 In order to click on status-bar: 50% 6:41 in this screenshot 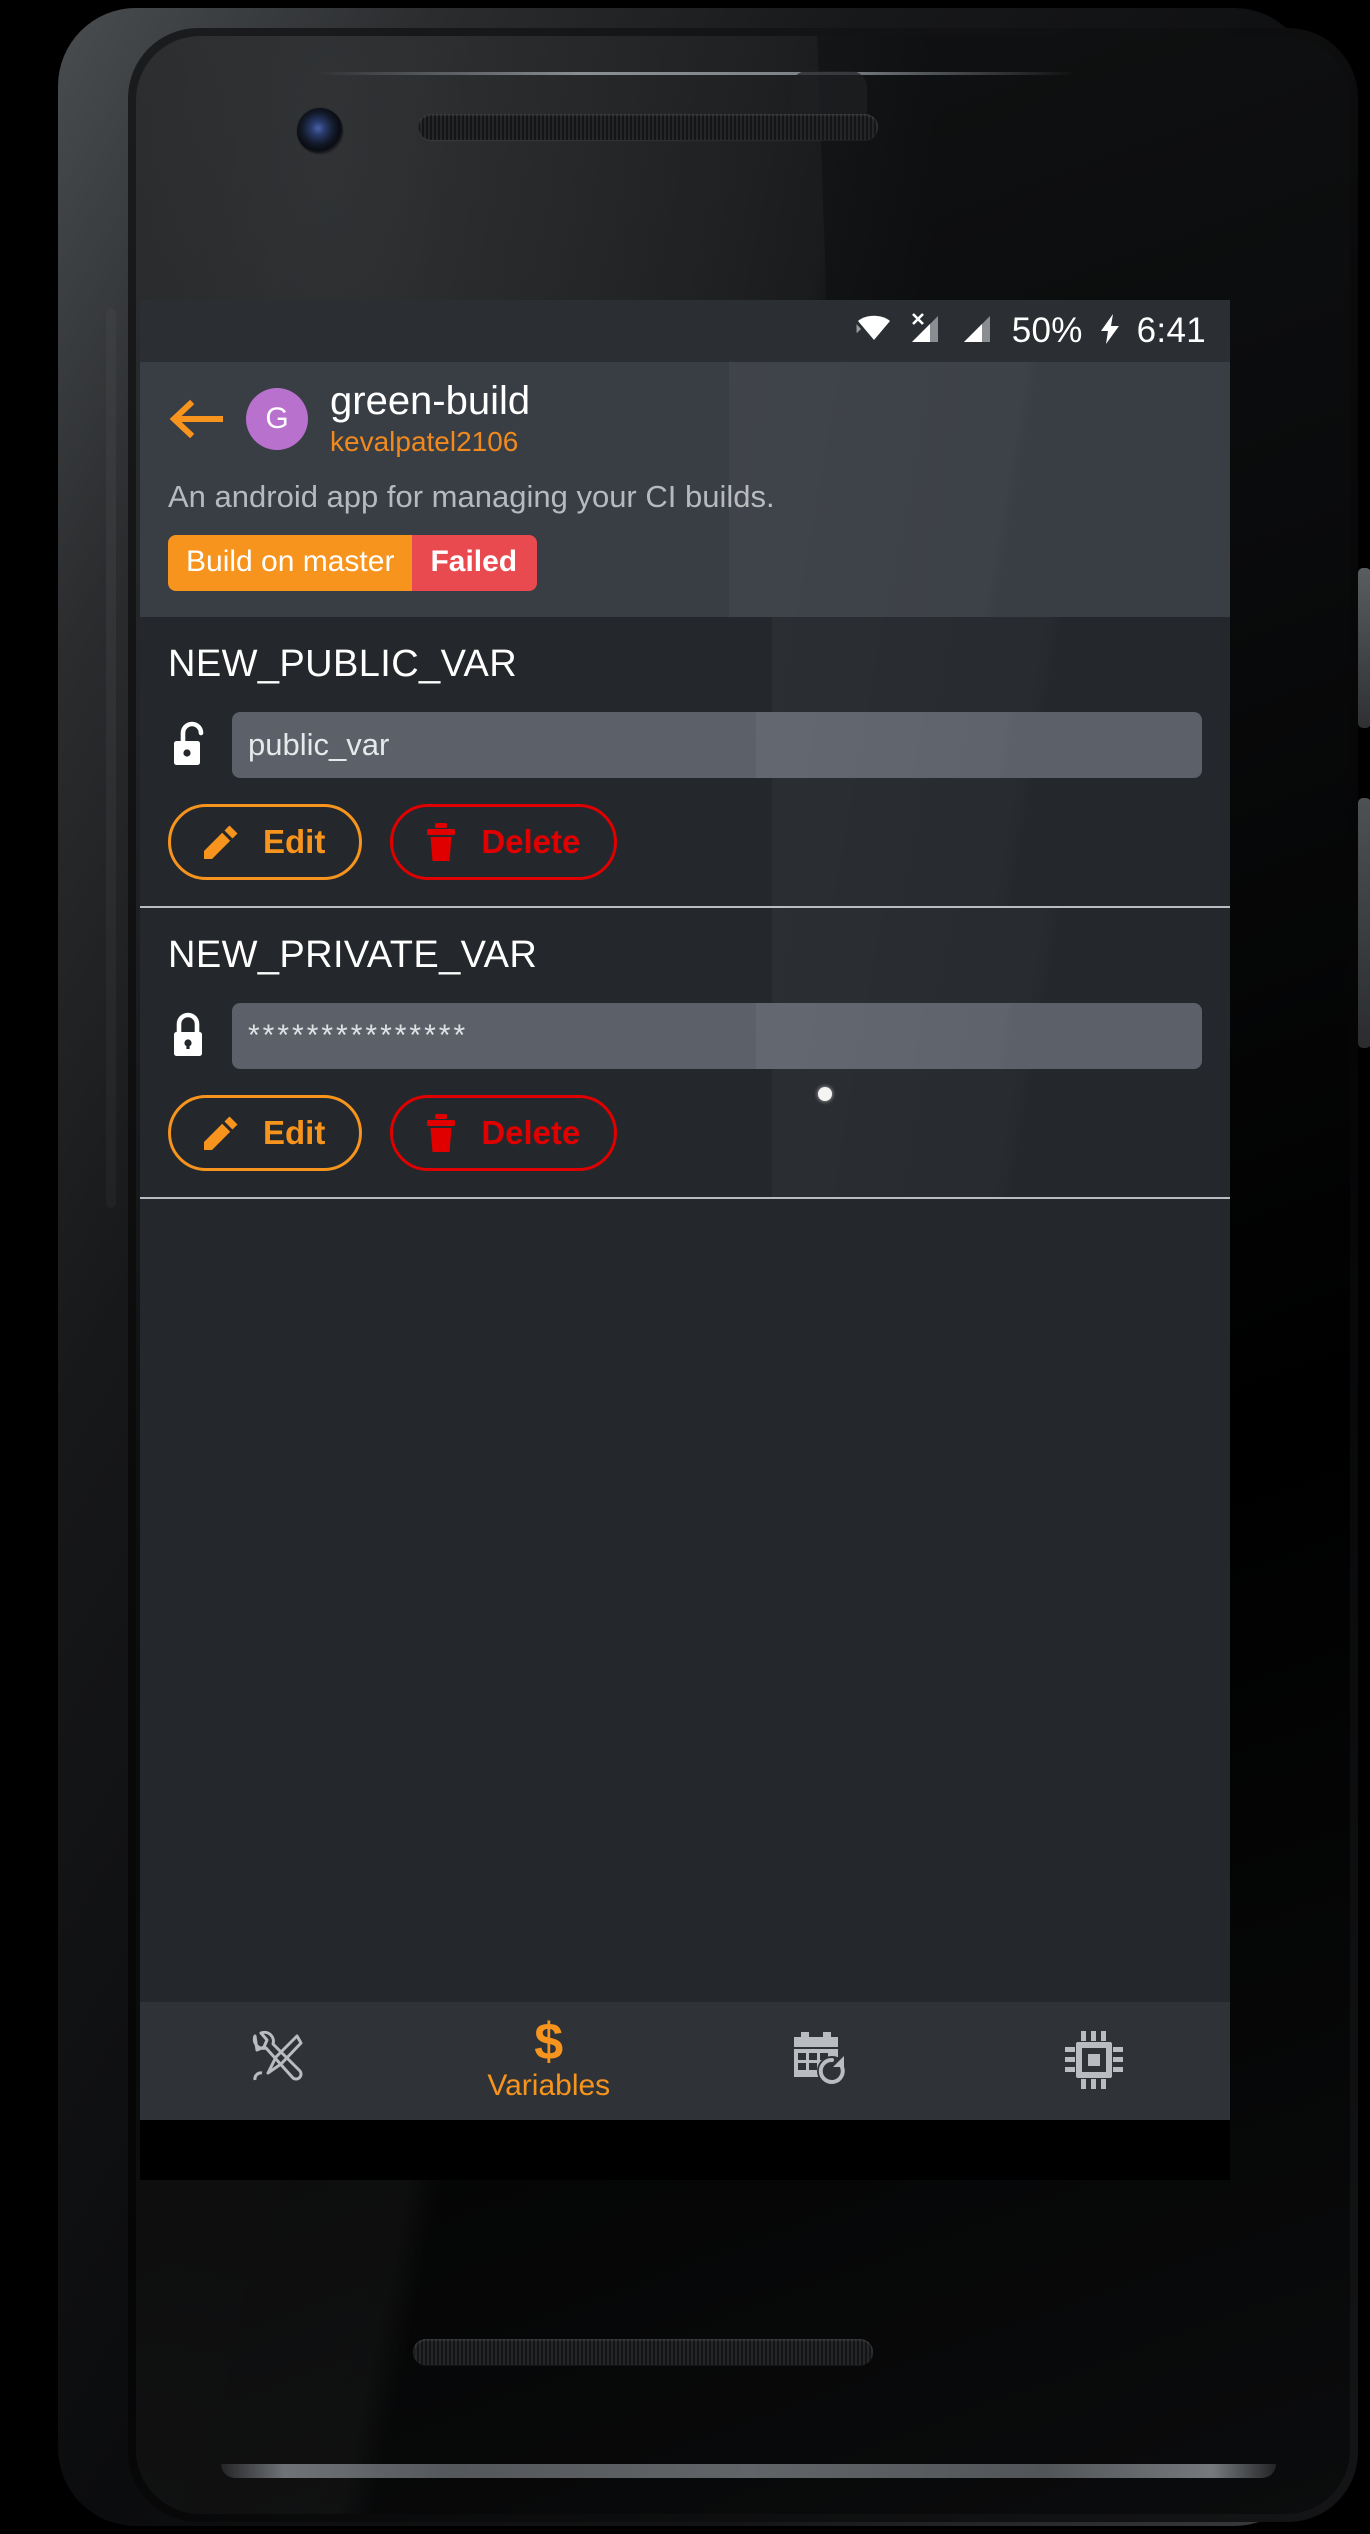, I will do `click(685, 331)`.